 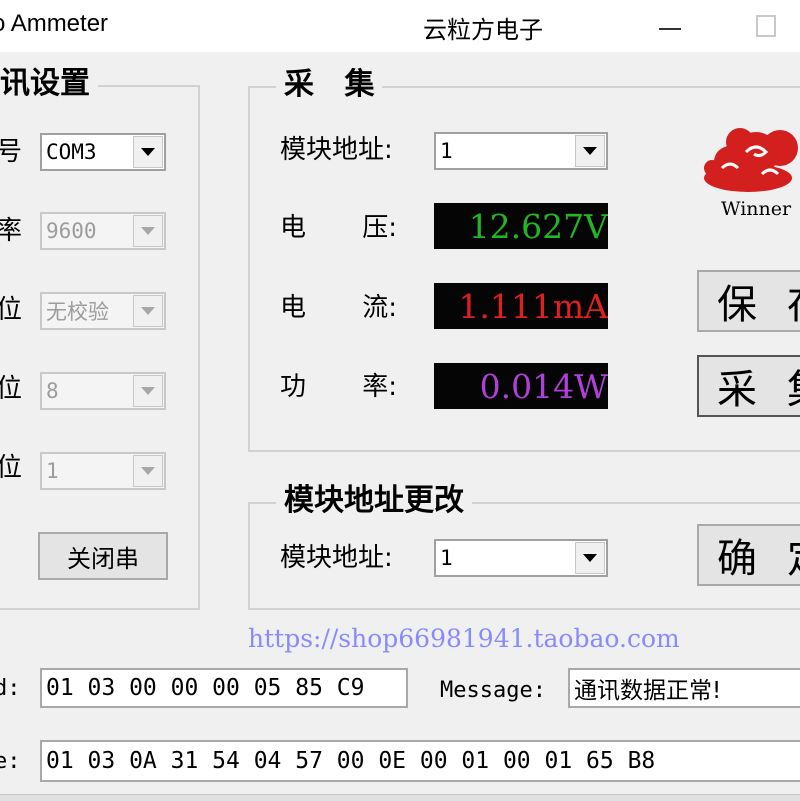 What do you see at coordinates (336, 558) in the screenshot?
I see `new-address-label: 模块地址:` at bounding box center [336, 558].